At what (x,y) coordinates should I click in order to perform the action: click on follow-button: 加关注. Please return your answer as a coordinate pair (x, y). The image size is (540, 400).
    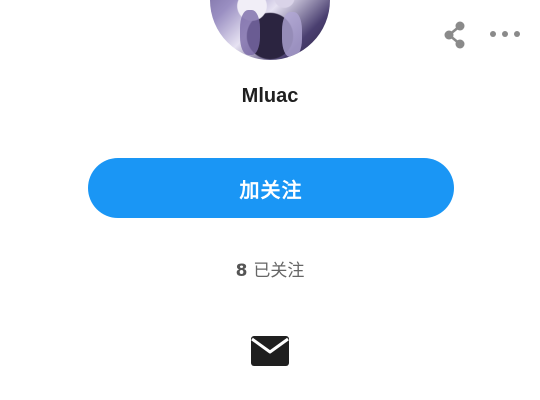
    Looking at the image, I should click on (271, 188).